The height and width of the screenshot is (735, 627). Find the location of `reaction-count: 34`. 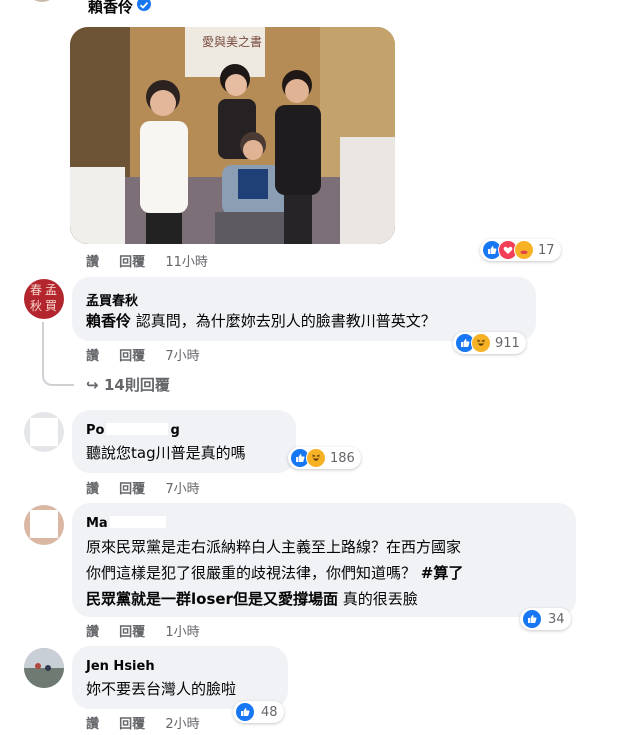

reaction-count: 34 is located at coordinates (556, 619).